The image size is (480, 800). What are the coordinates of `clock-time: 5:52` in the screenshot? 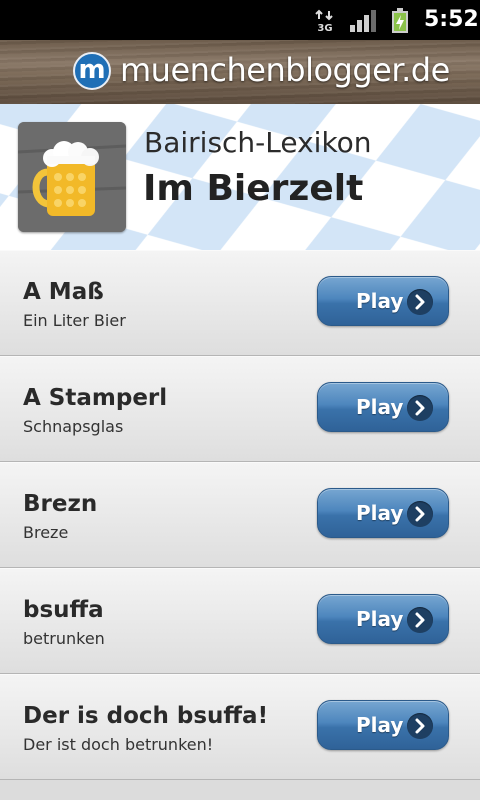 It's located at (451, 19).